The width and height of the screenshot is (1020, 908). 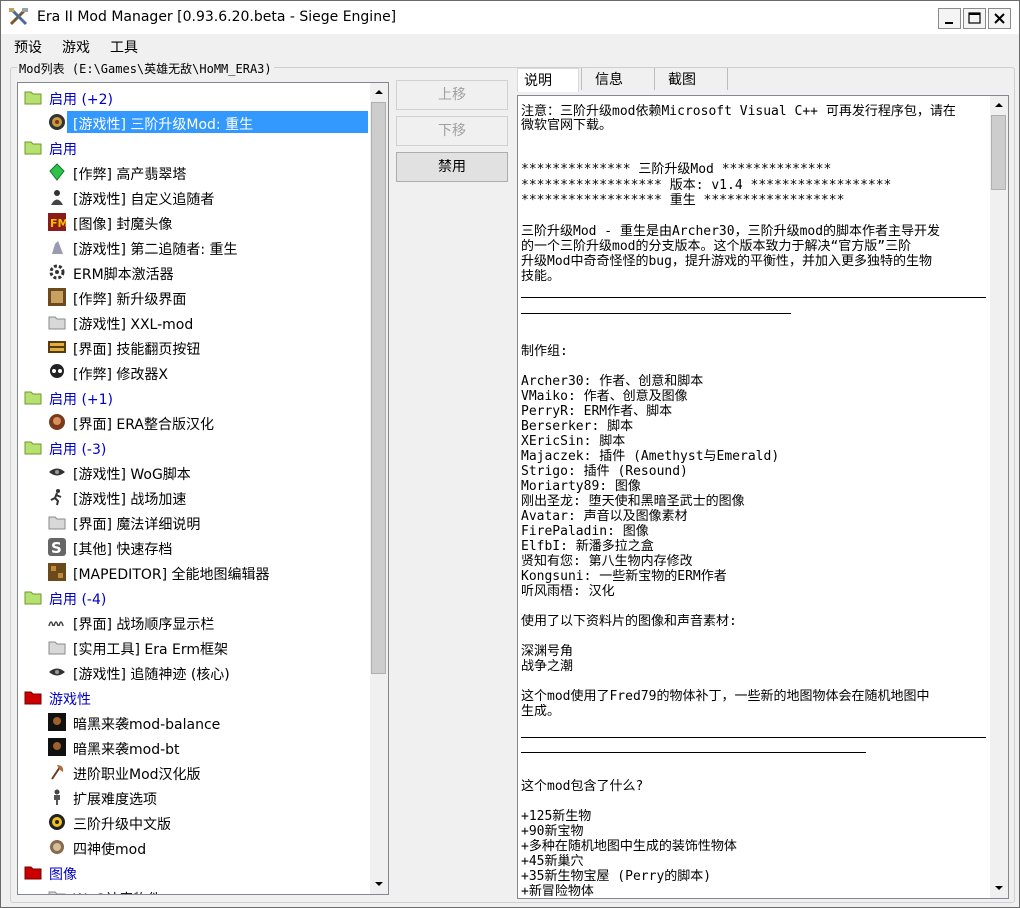 I want to click on mod-label: WoG神奇物件, so click(x=117, y=891).